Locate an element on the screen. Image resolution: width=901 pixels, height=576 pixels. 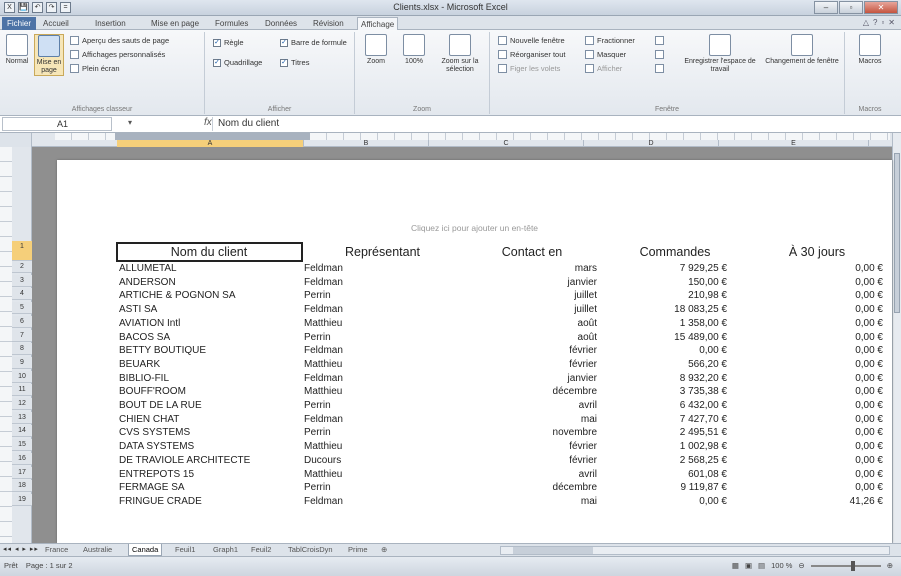
new-window-button: Nouvelle fenêtre is located at coordinates (531, 40).